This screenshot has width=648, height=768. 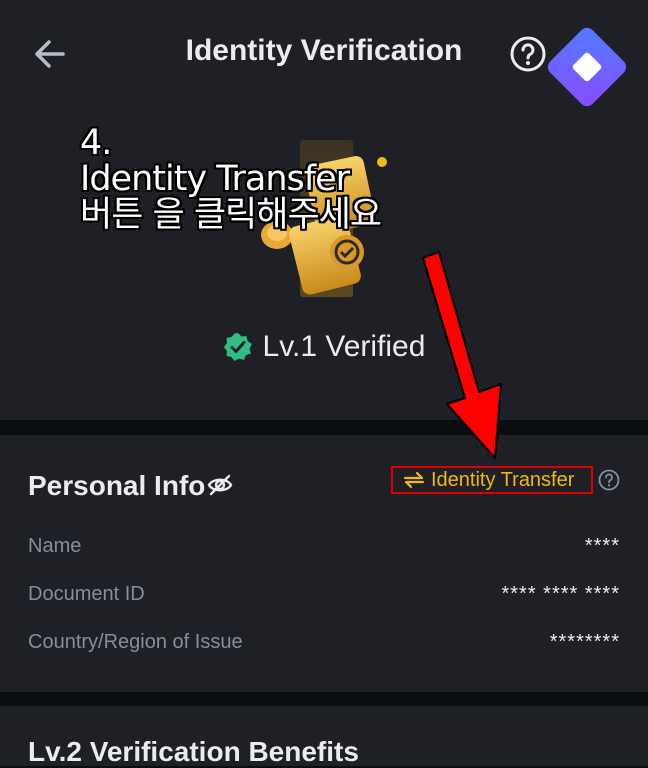 What do you see at coordinates (414, 480) in the screenshot?
I see `swap-arrows-icon` at bounding box center [414, 480].